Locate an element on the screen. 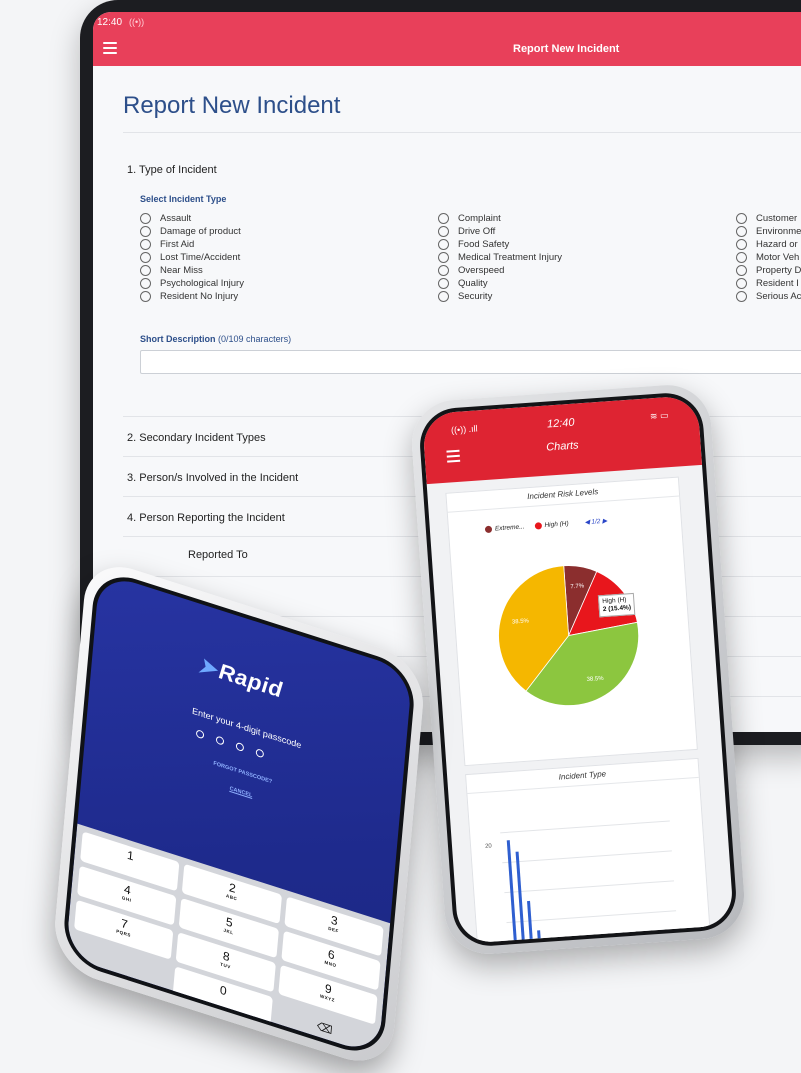 The image size is (801, 1073). incident-option-label: Damage of product is located at coordinates (200, 231).